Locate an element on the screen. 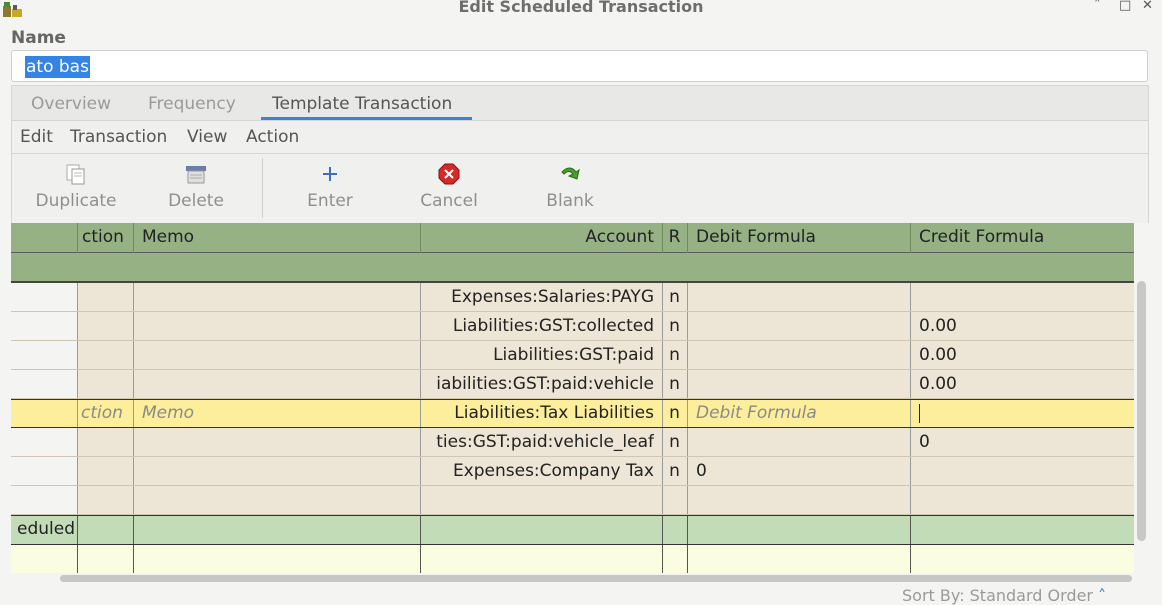 Image resolution: width=1162 pixels, height=605 pixels. split-row: ties:GST:paid:vehicle_leaf n 0 is located at coordinates (572, 442).